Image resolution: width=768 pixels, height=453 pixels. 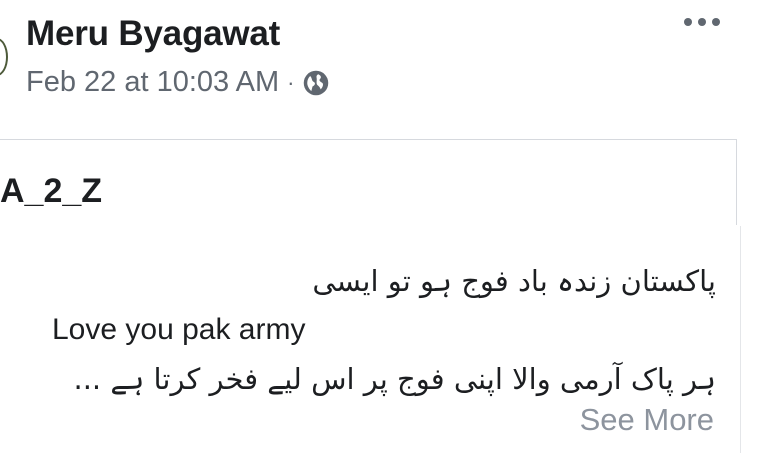 What do you see at coordinates (740, 339) in the screenshot?
I see `shared-content-border` at bounding box center [740, 339].